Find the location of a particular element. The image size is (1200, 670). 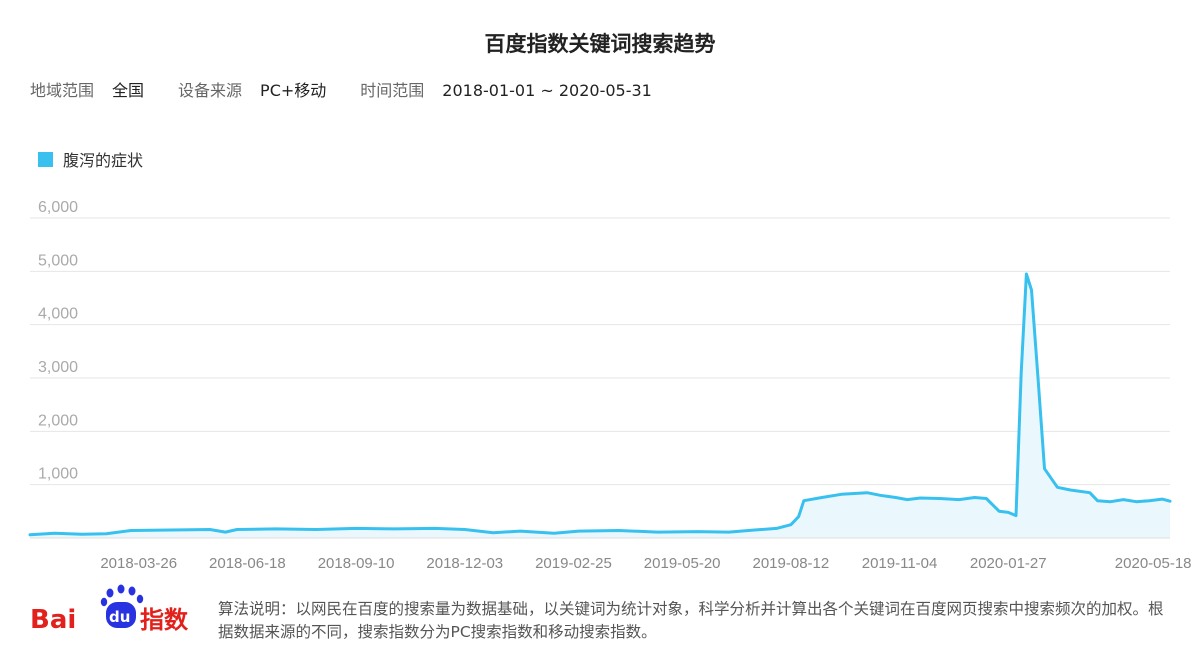

x-tick-label: 2019-08-12 is located at coordinates (790, 563).